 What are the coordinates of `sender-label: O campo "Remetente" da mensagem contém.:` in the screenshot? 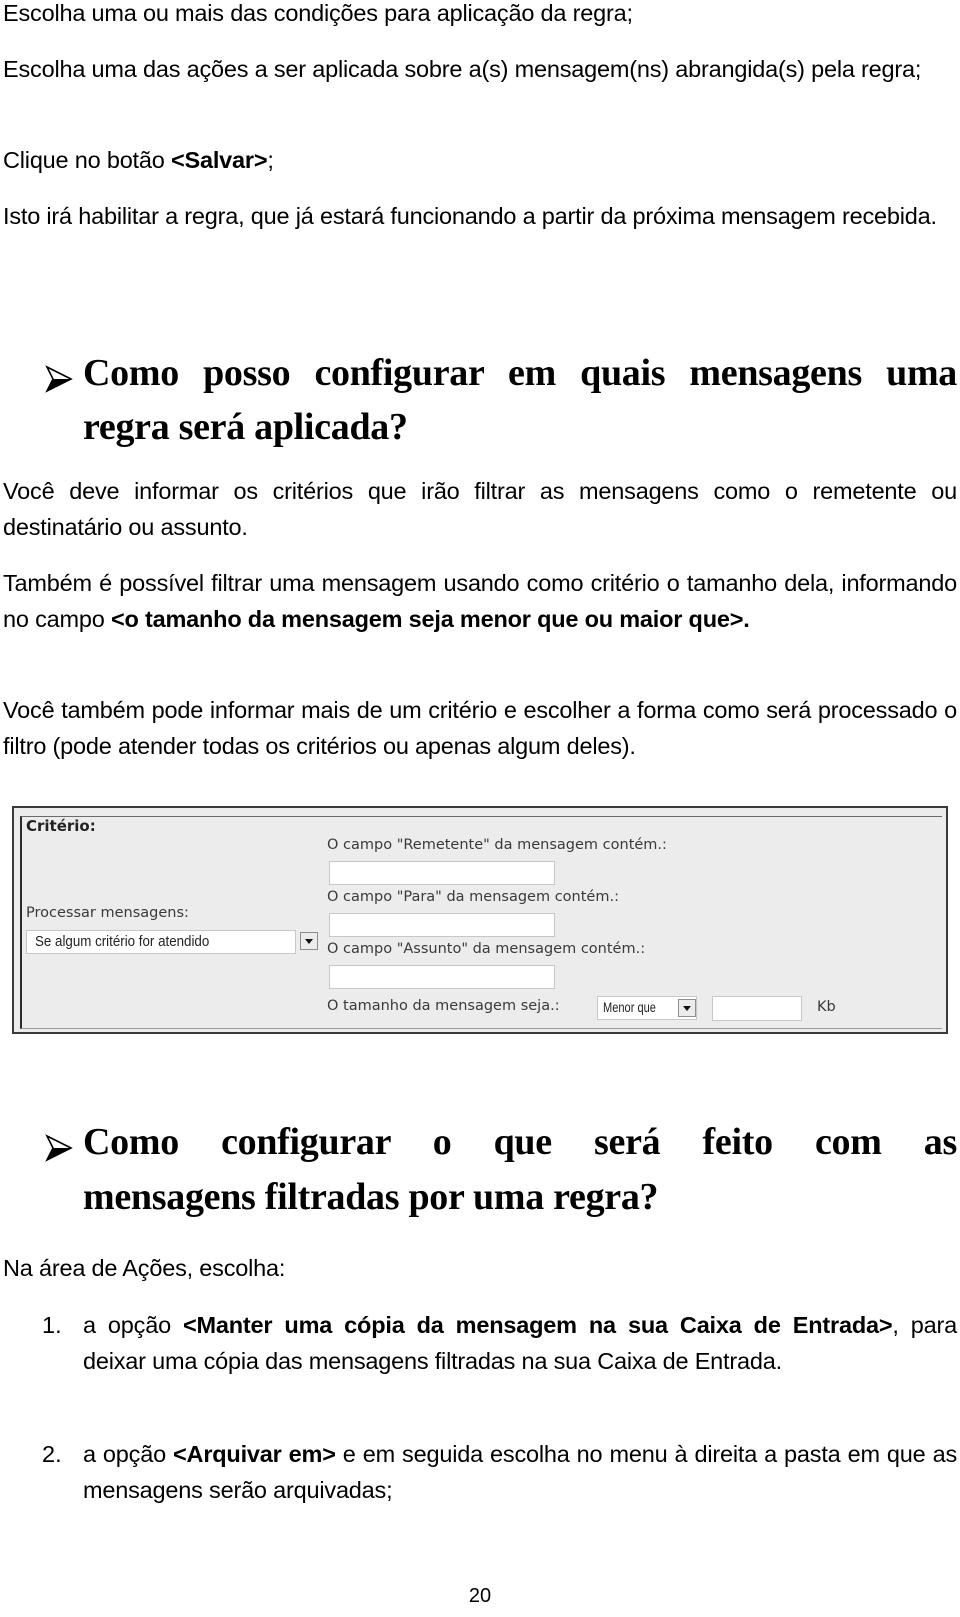 It's located at (497, 845).